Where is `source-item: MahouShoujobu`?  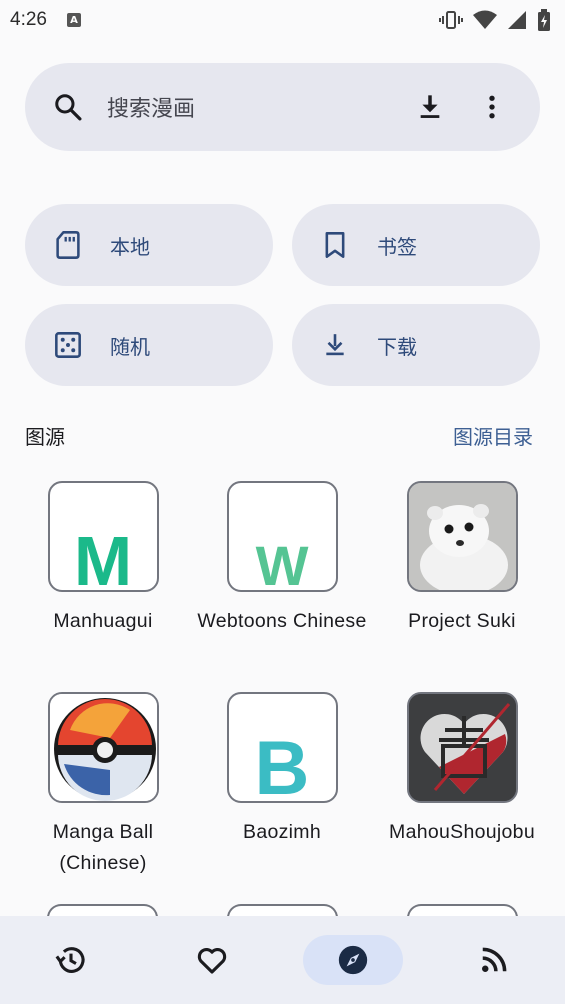
source-item: MahouShoujobu is located at coordinates (462, 770).